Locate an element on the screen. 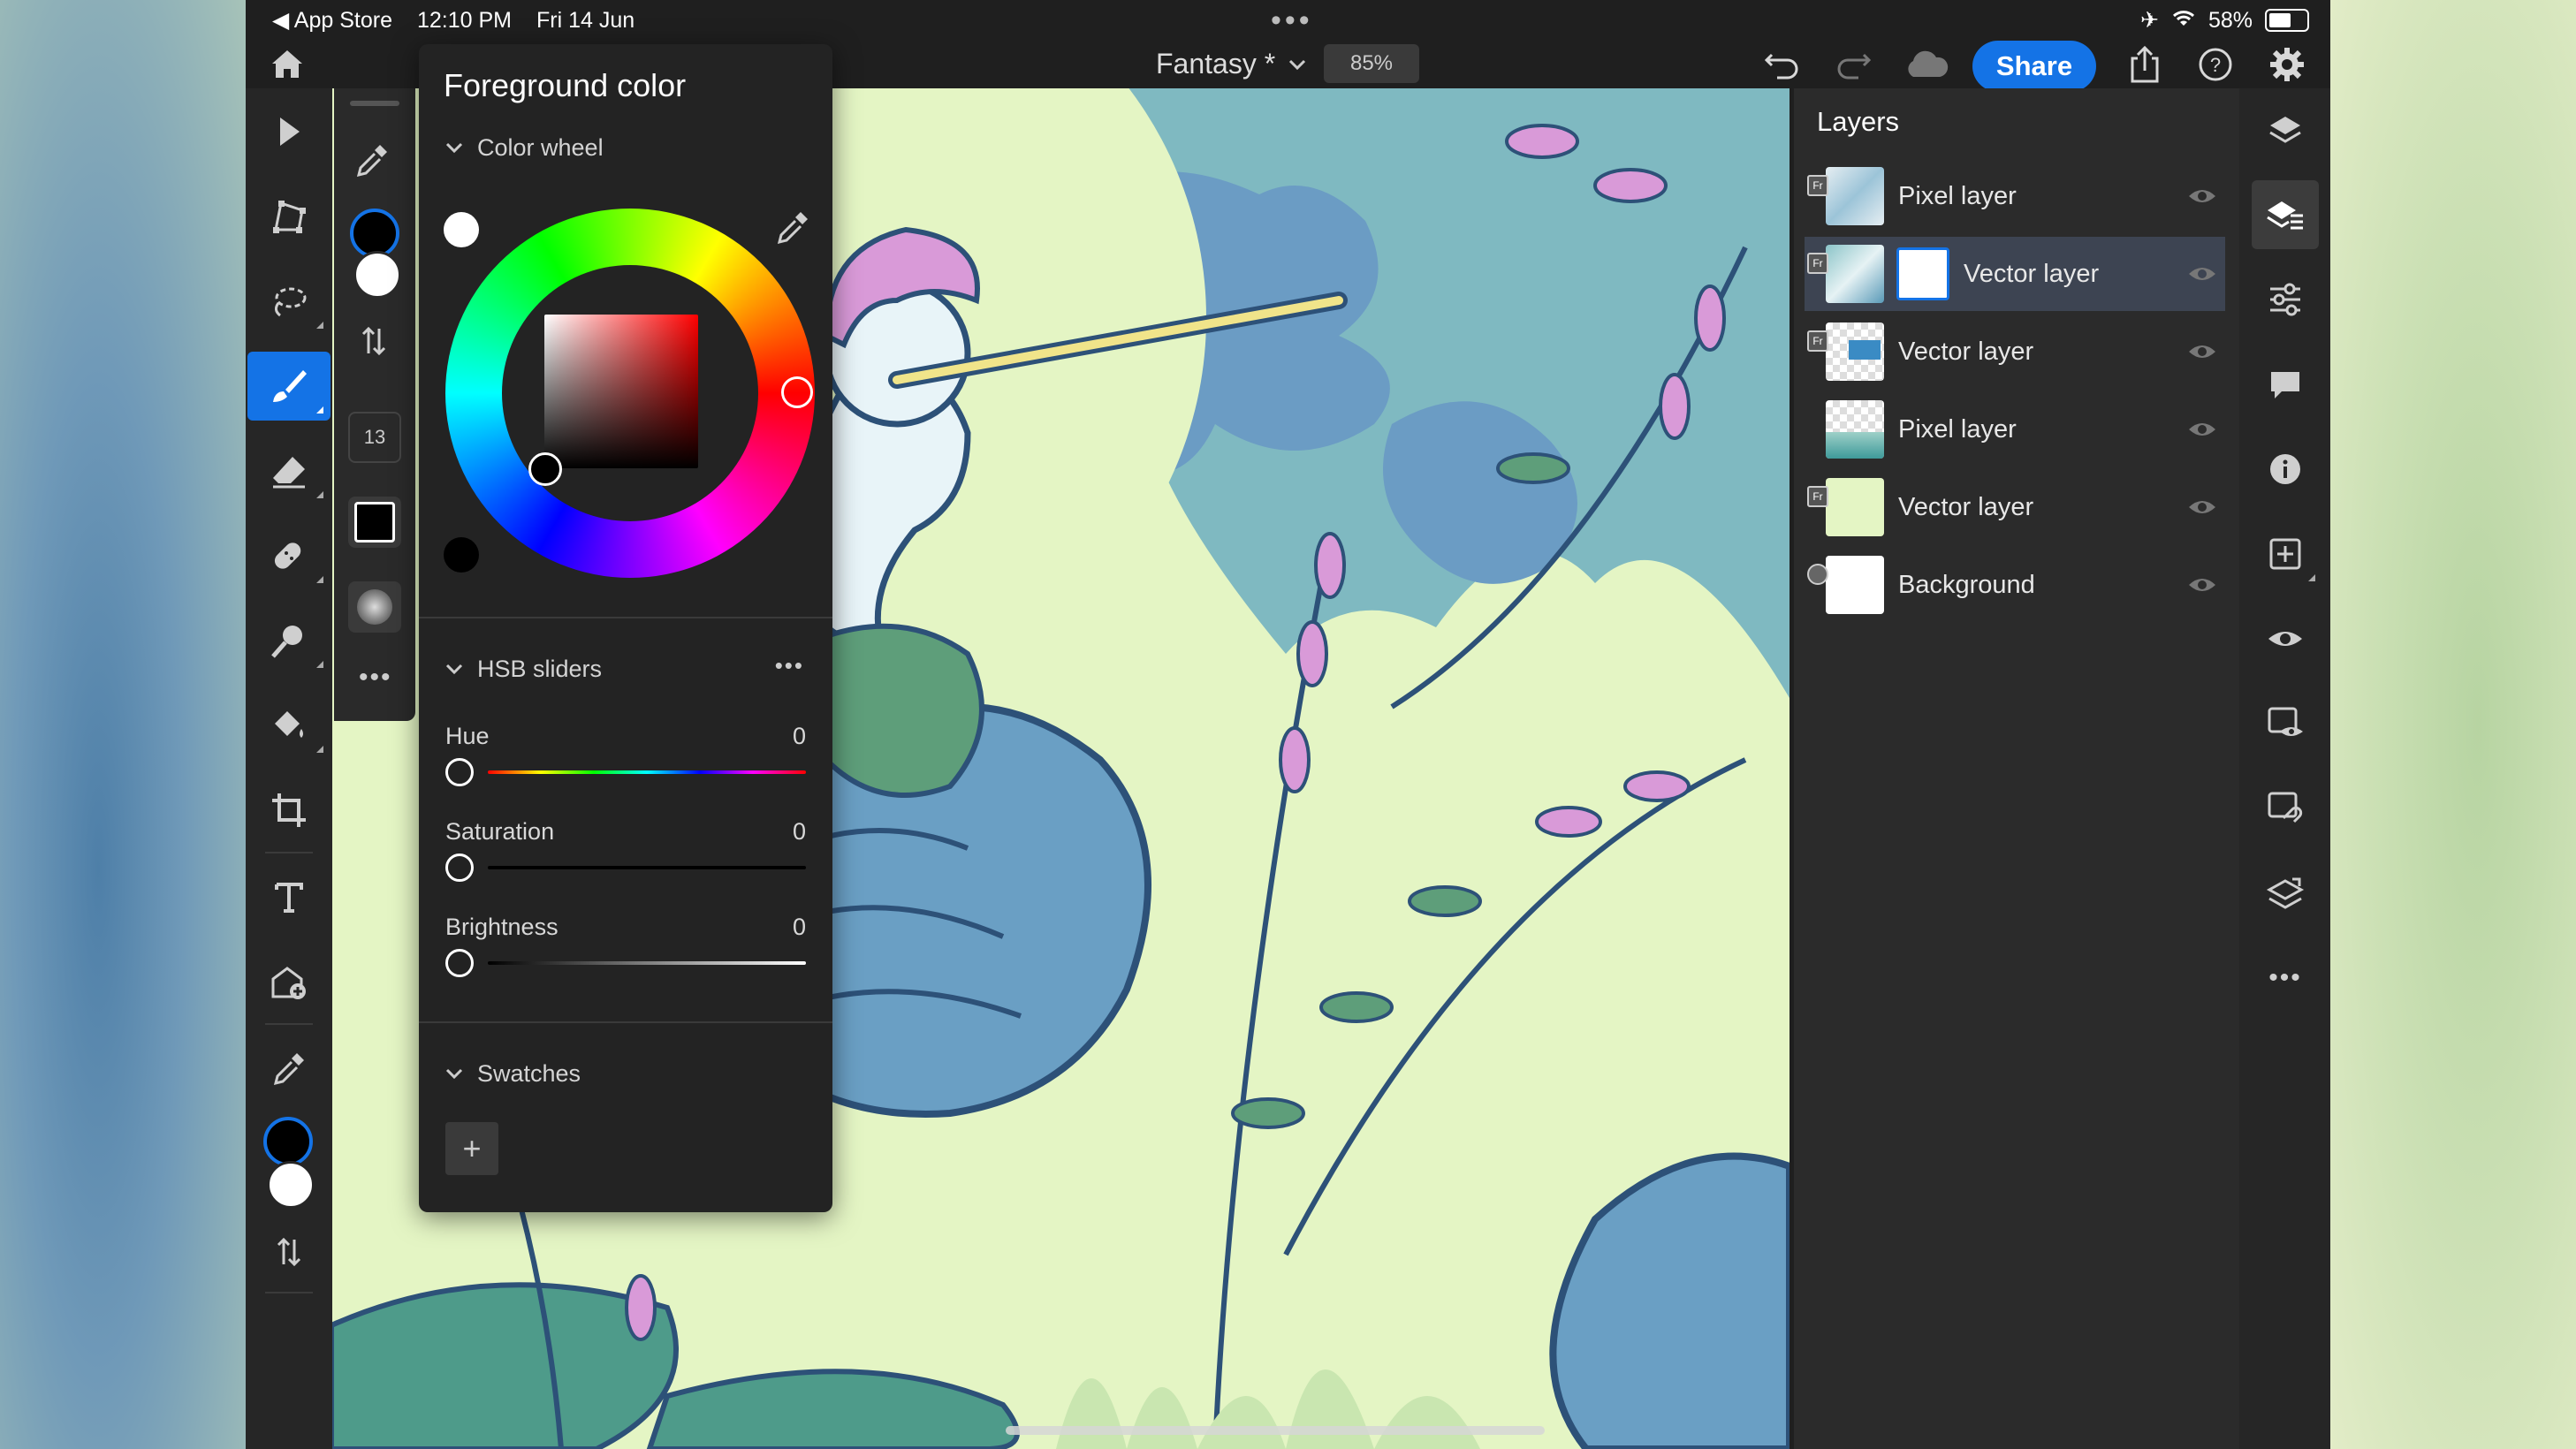 Image resolution: width=2576 pixels, height=1449 pixels. brush-size-value: 13 is located at coordinates (375, 438).